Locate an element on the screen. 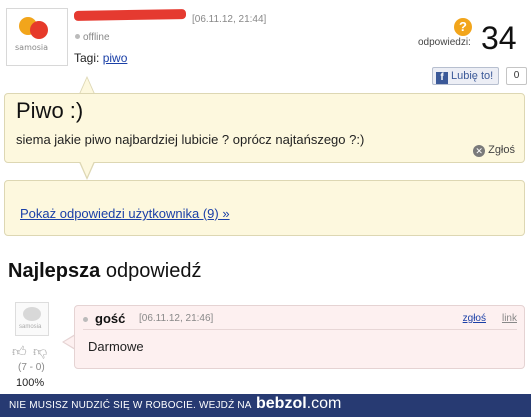  facebook-like-button: f Lubię to! is located at coordinates (466, 76).